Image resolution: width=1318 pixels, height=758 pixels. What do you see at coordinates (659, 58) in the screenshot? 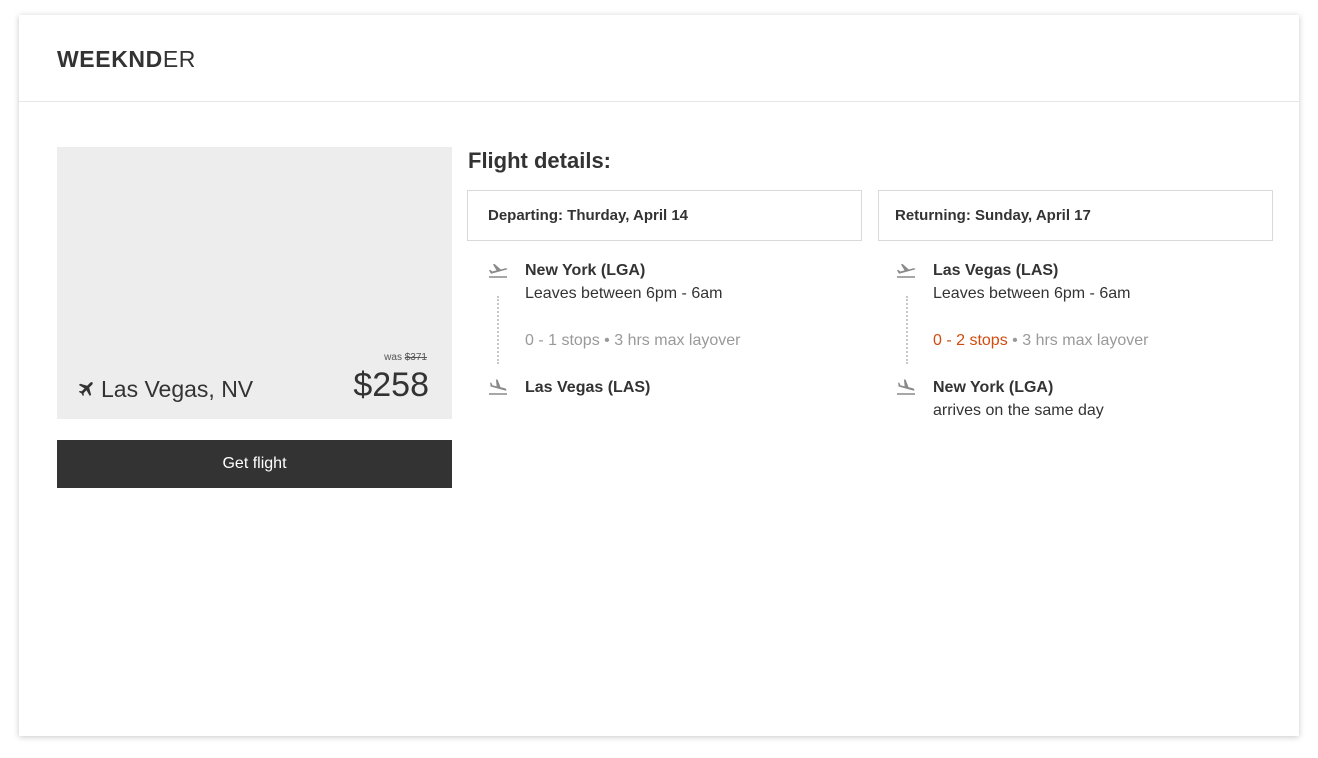
I see `top-header: WEEKNDER` at bounding box center [659, 58].